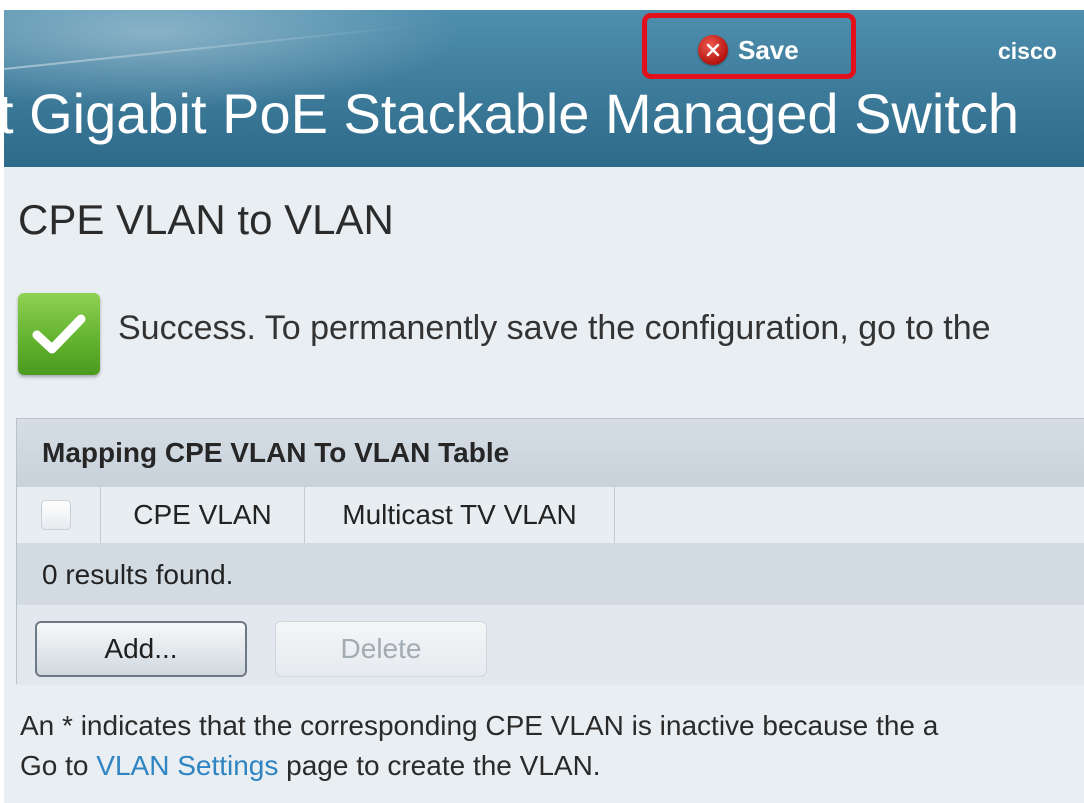 The image size is (1084, 803). I want to click on table-header-row: CPE VLAN Multicast TV VLAN, so click(550, 515).